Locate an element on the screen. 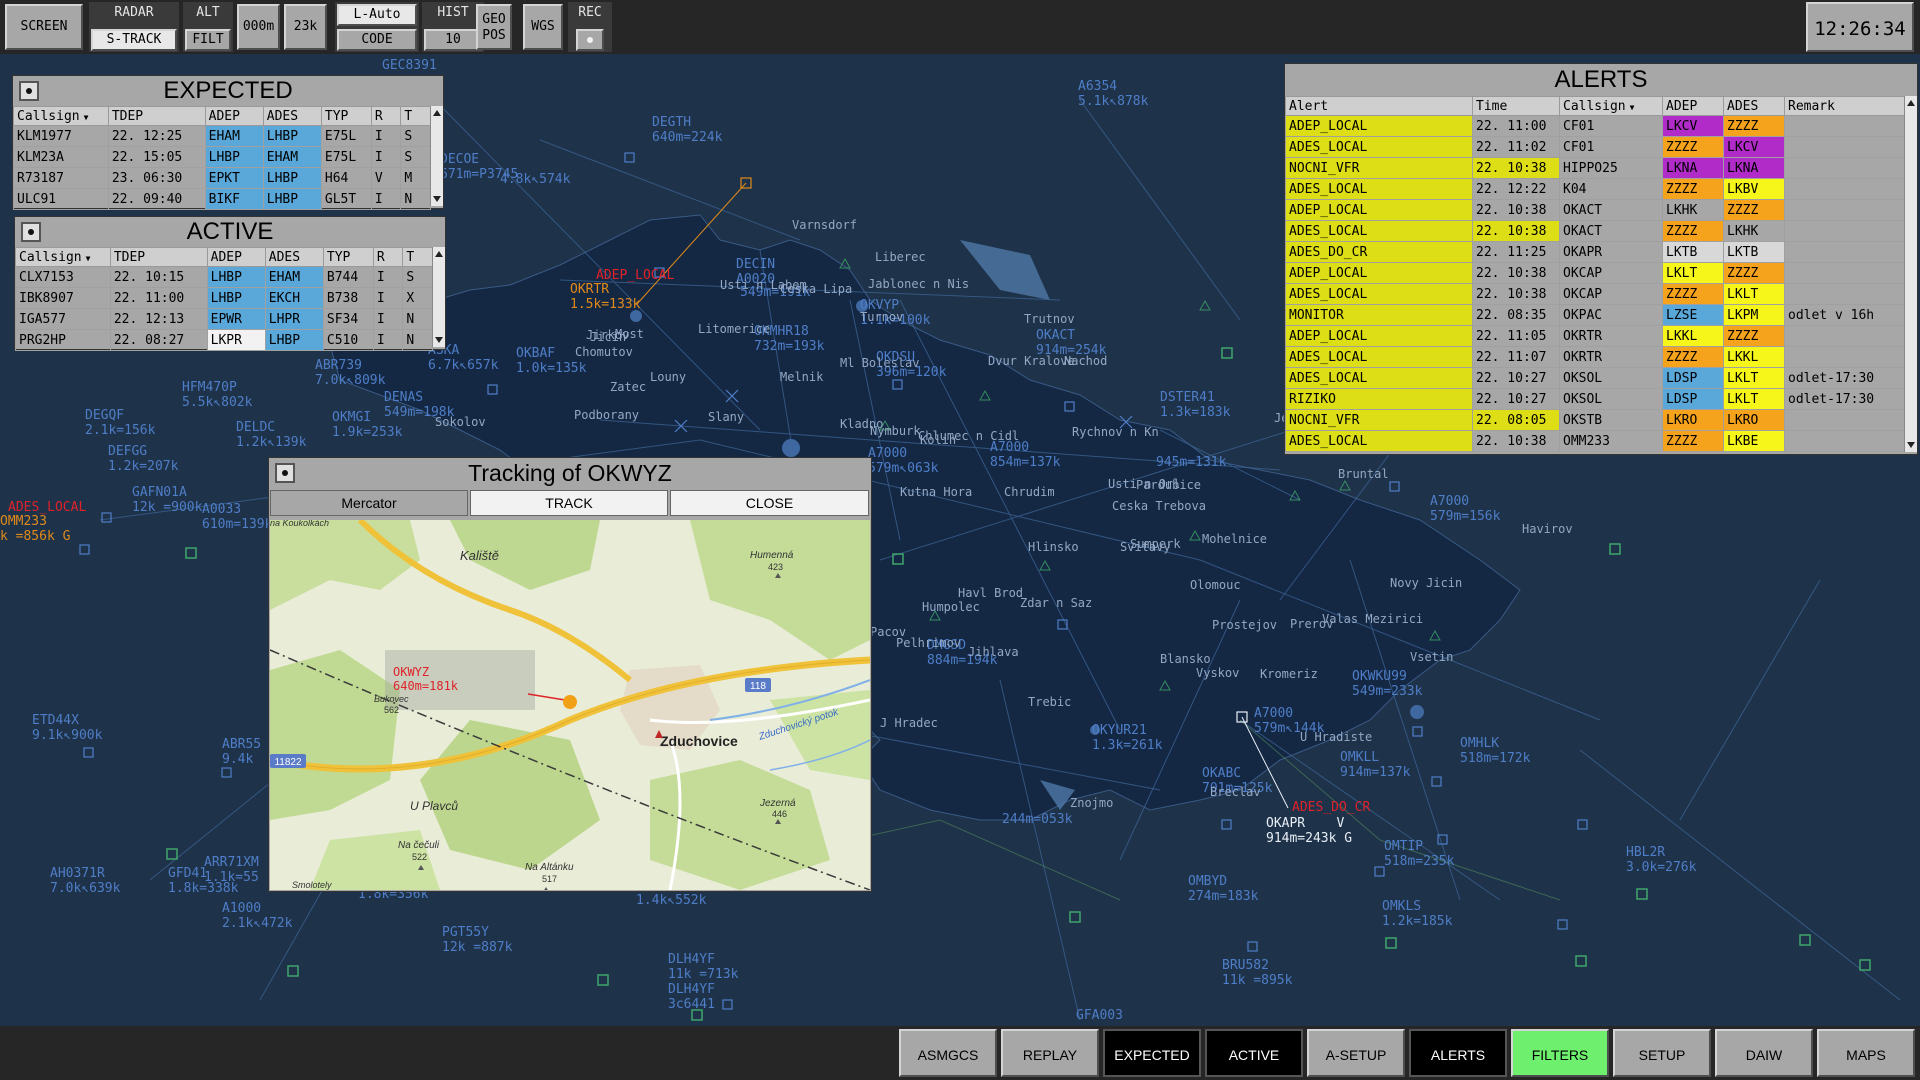 The height and width of the screenshot is (1080, 1920). alerts-button: ALERTS is located at coordinates (1458, 1053).